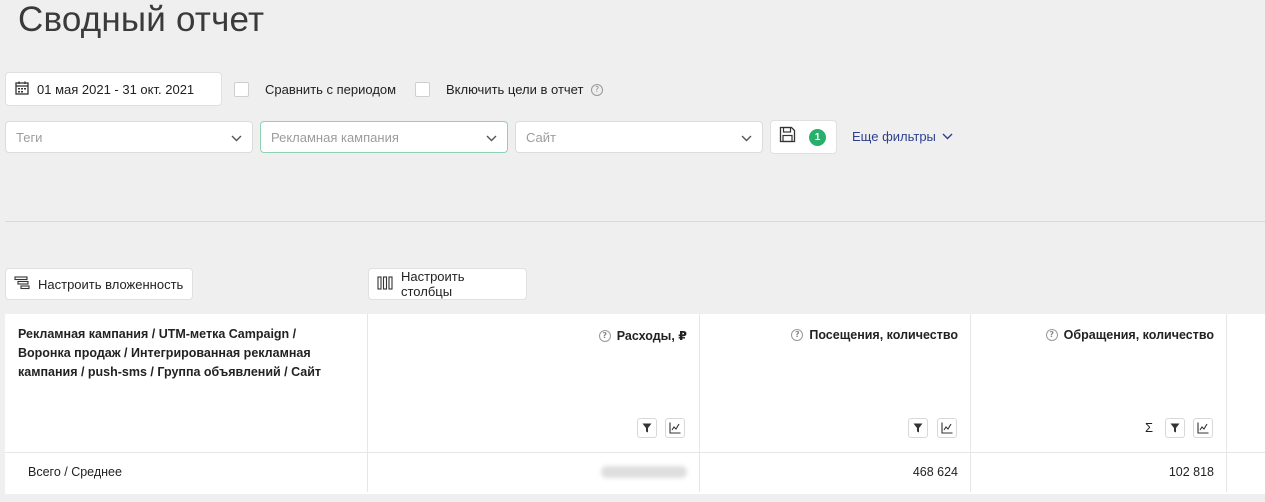 This screenshot has width=1265, height=502. I want to click on configure-columns-button: Настроить столбцы, so click(447, 284).